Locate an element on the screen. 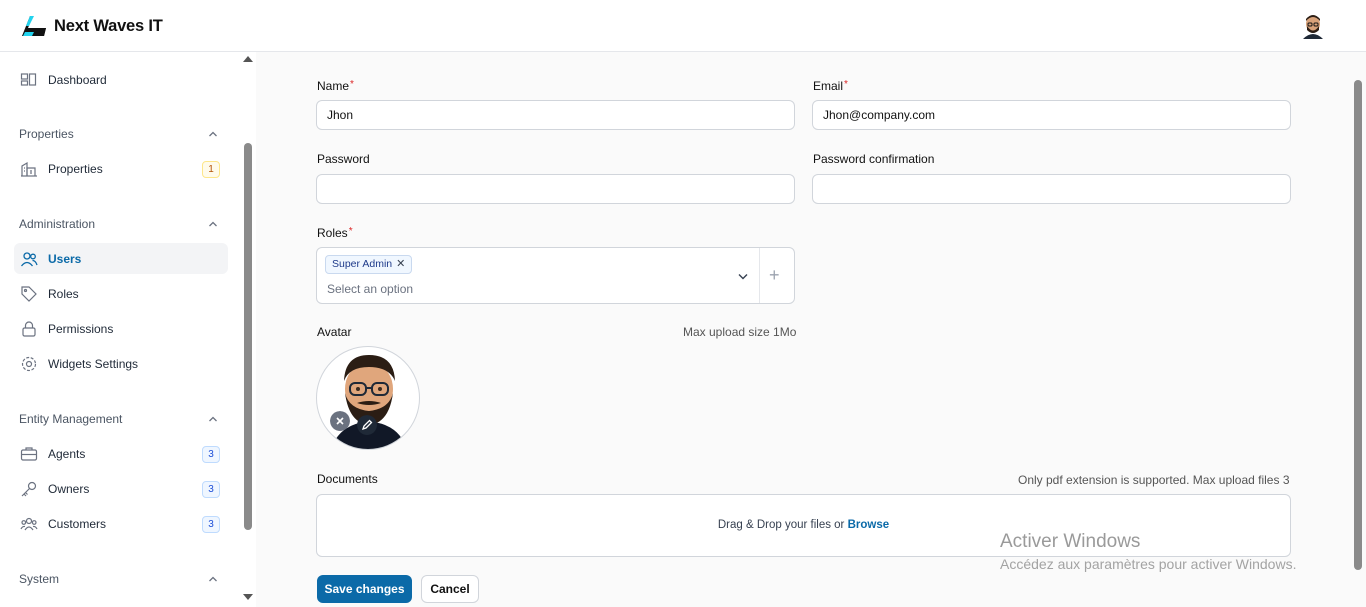  add-role-button: + is located at coordinates (774, 275).